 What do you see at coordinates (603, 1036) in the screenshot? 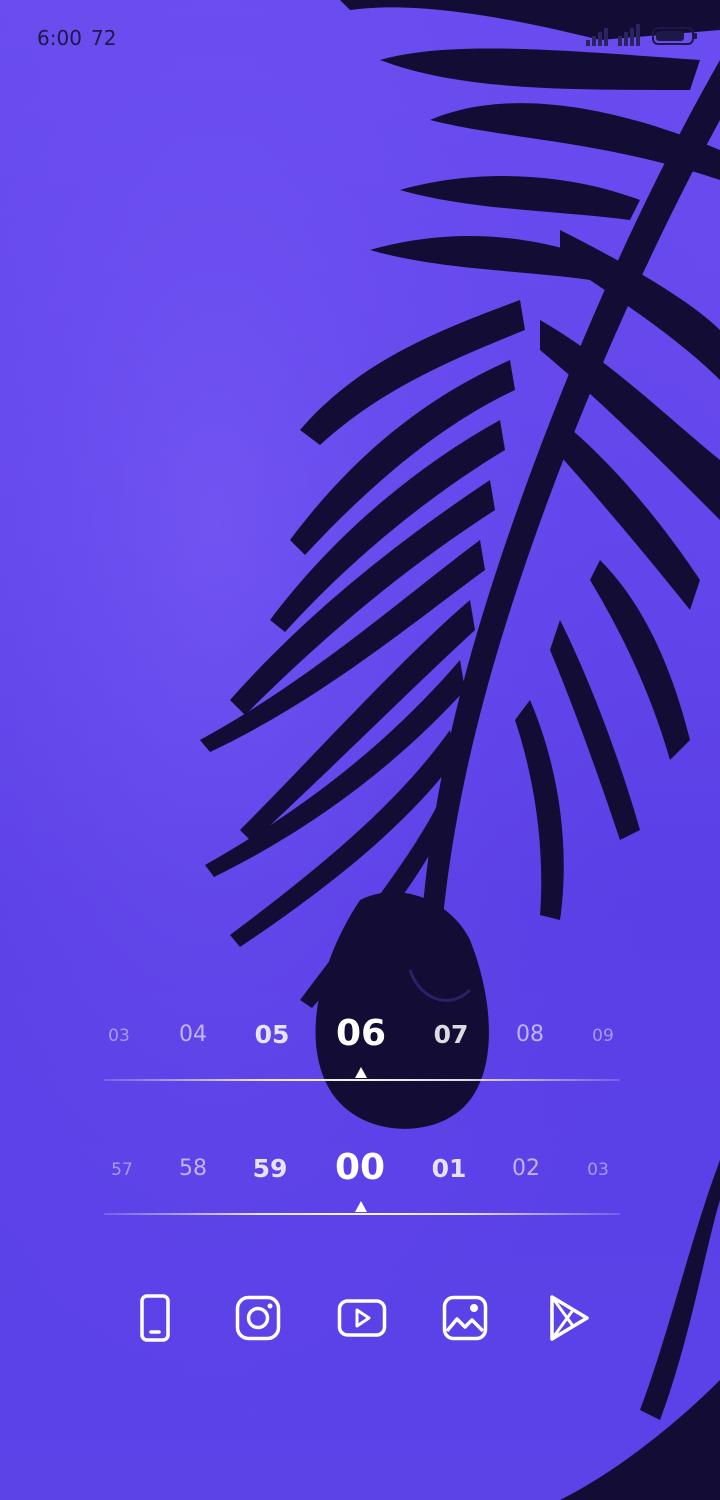
I see `hour-option: 09` at bounding box center [603, 1036].